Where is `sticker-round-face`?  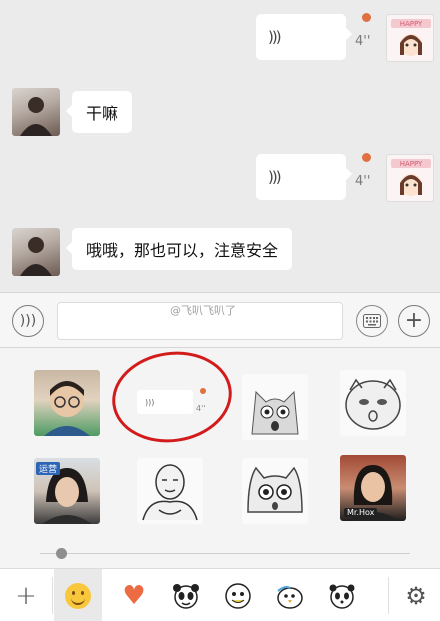 sticker-round-face is located at coordinates (373, 403).